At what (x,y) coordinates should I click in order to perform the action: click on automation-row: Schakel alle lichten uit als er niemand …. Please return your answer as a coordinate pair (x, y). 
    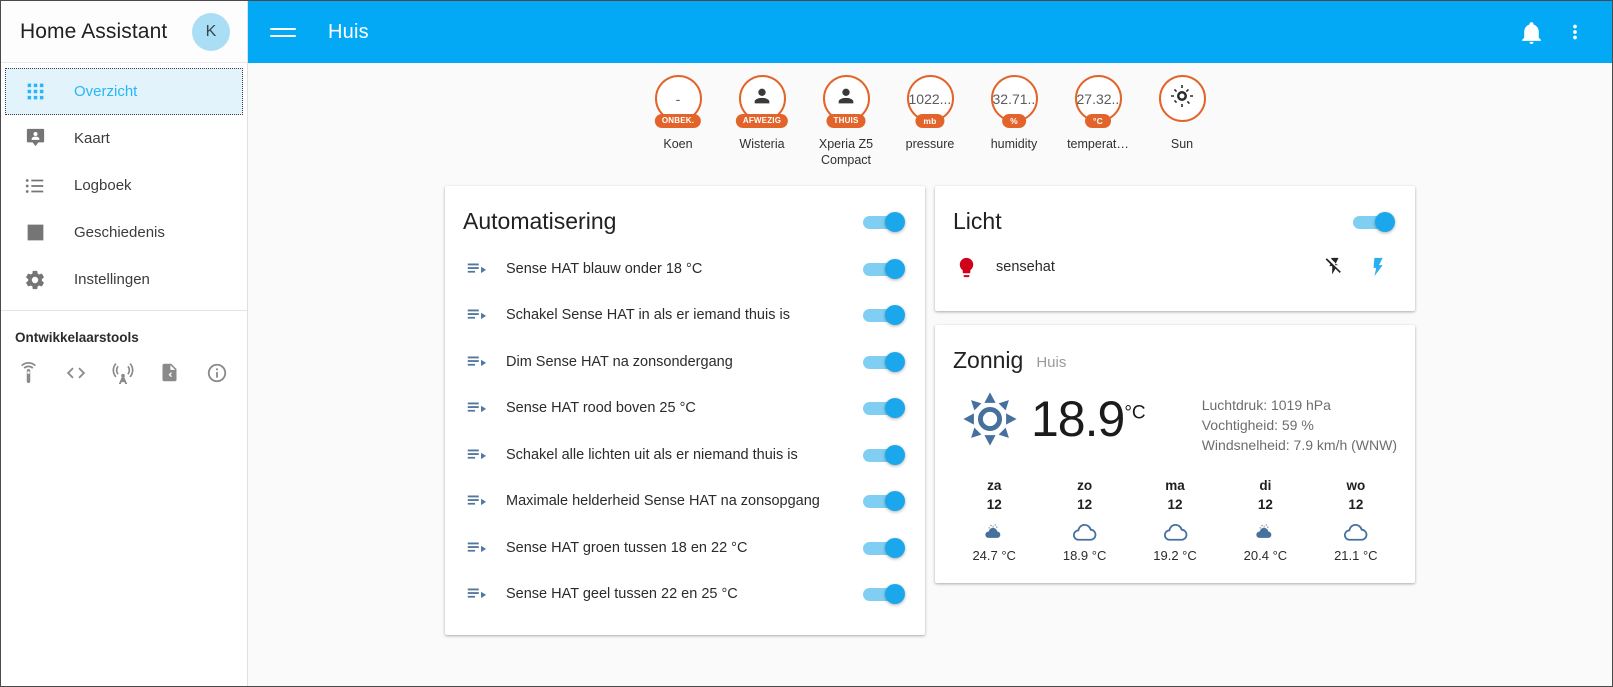
    Looking at the image, I should click on (685, 454).